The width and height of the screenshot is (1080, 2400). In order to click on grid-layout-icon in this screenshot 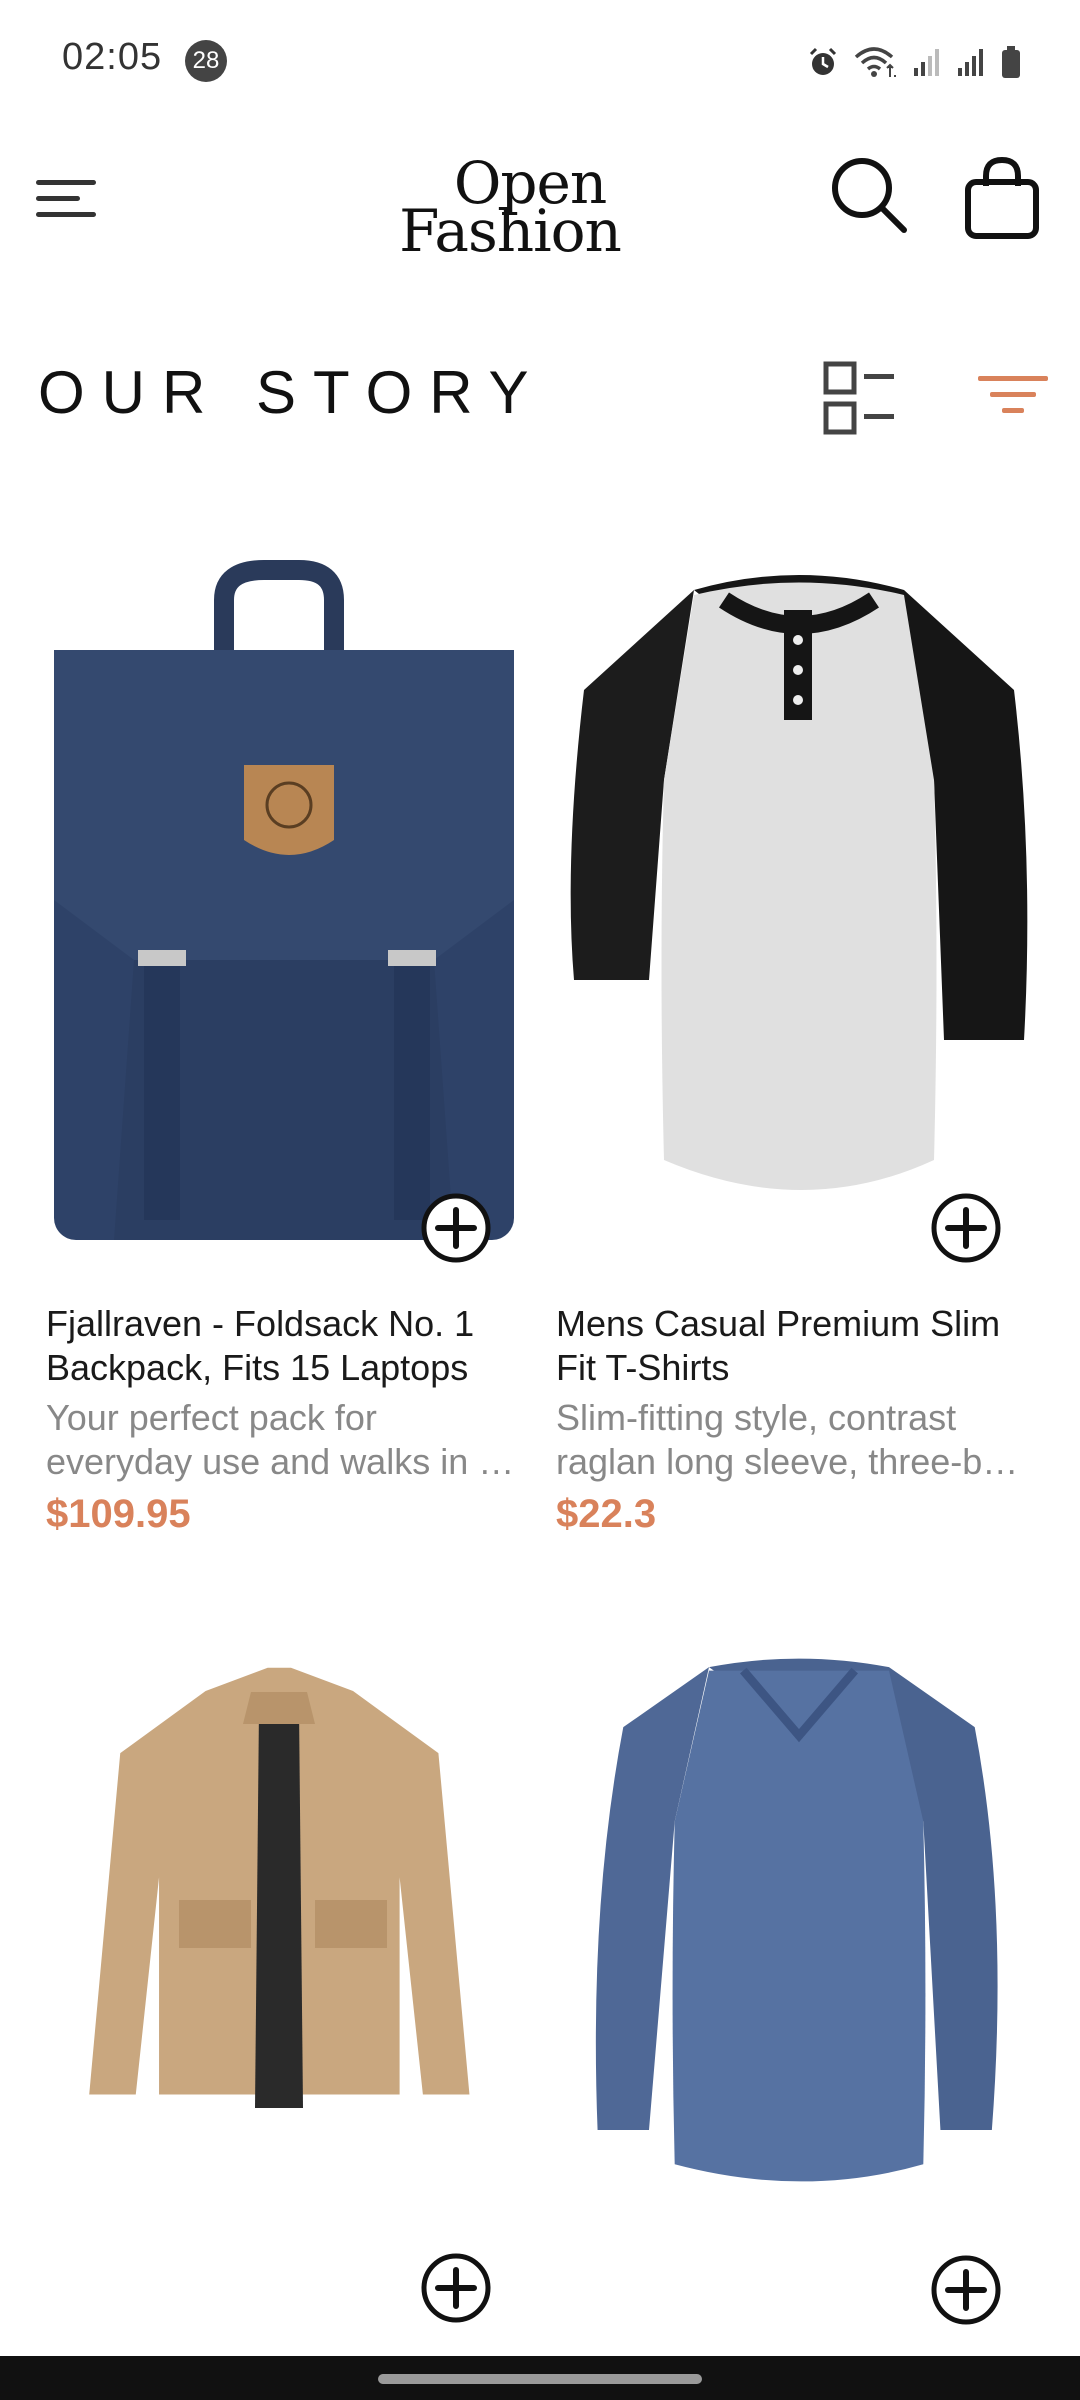, I will do `click(858, 398)`.